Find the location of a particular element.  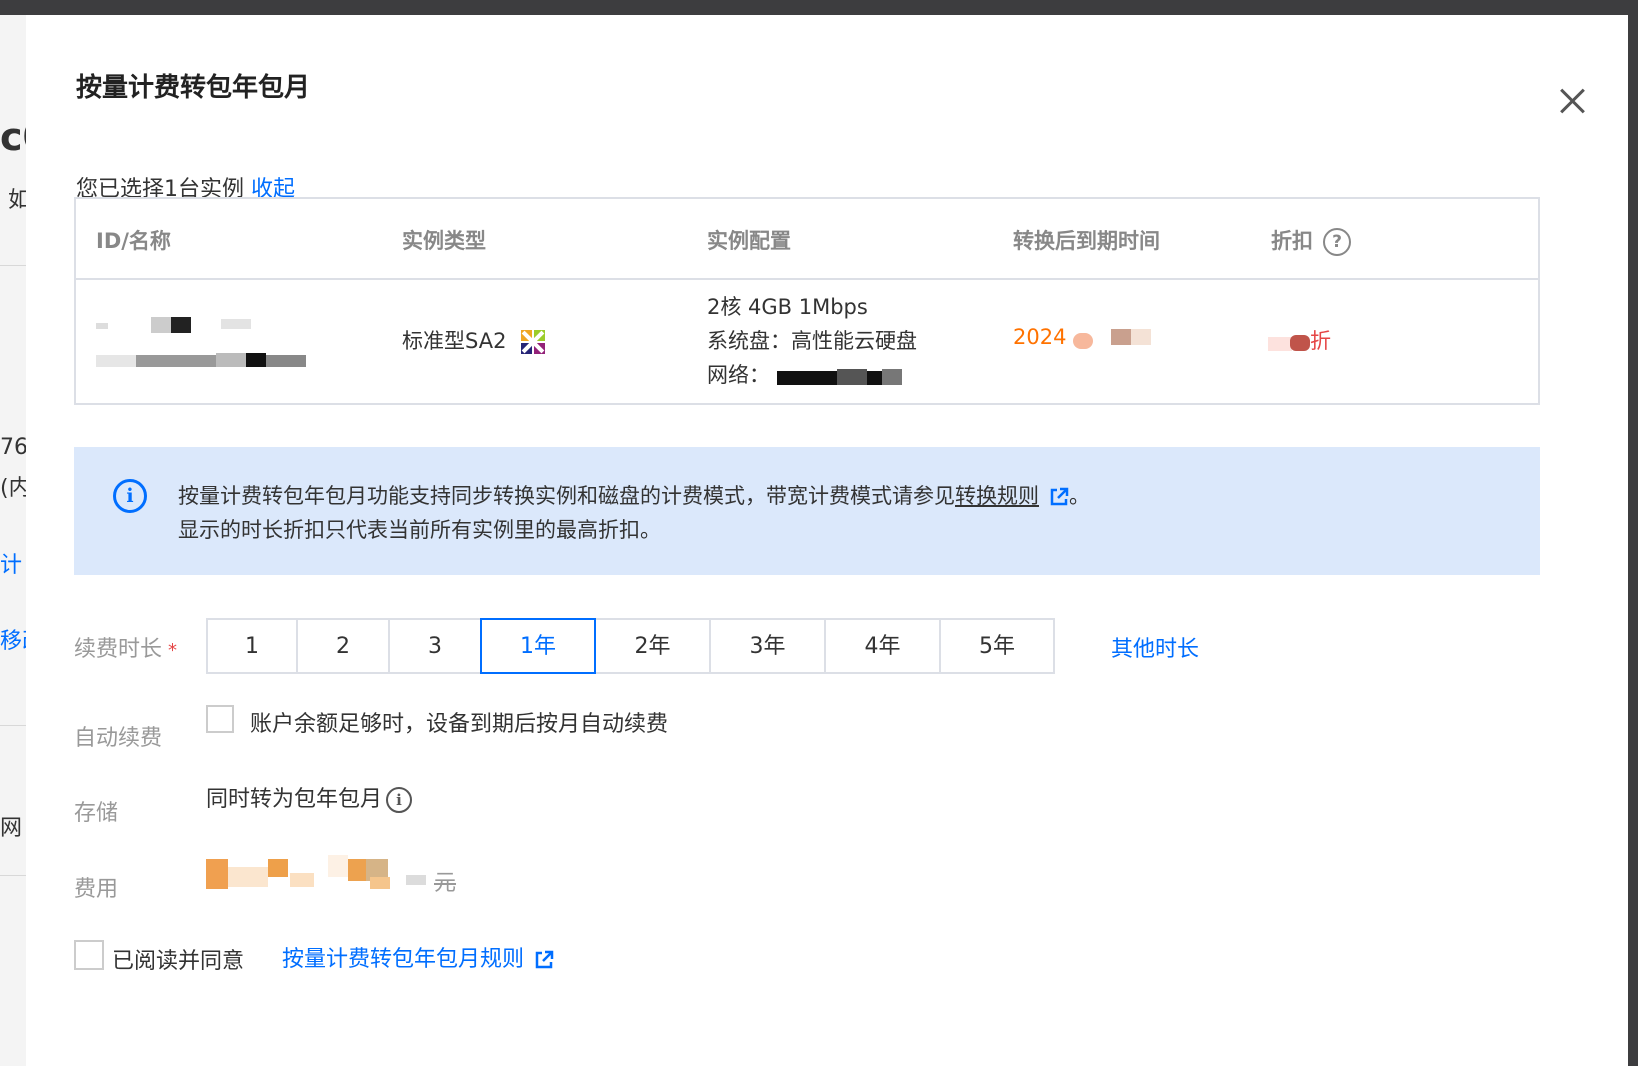

redacted-expiry is located at coordinates (1113, 339).